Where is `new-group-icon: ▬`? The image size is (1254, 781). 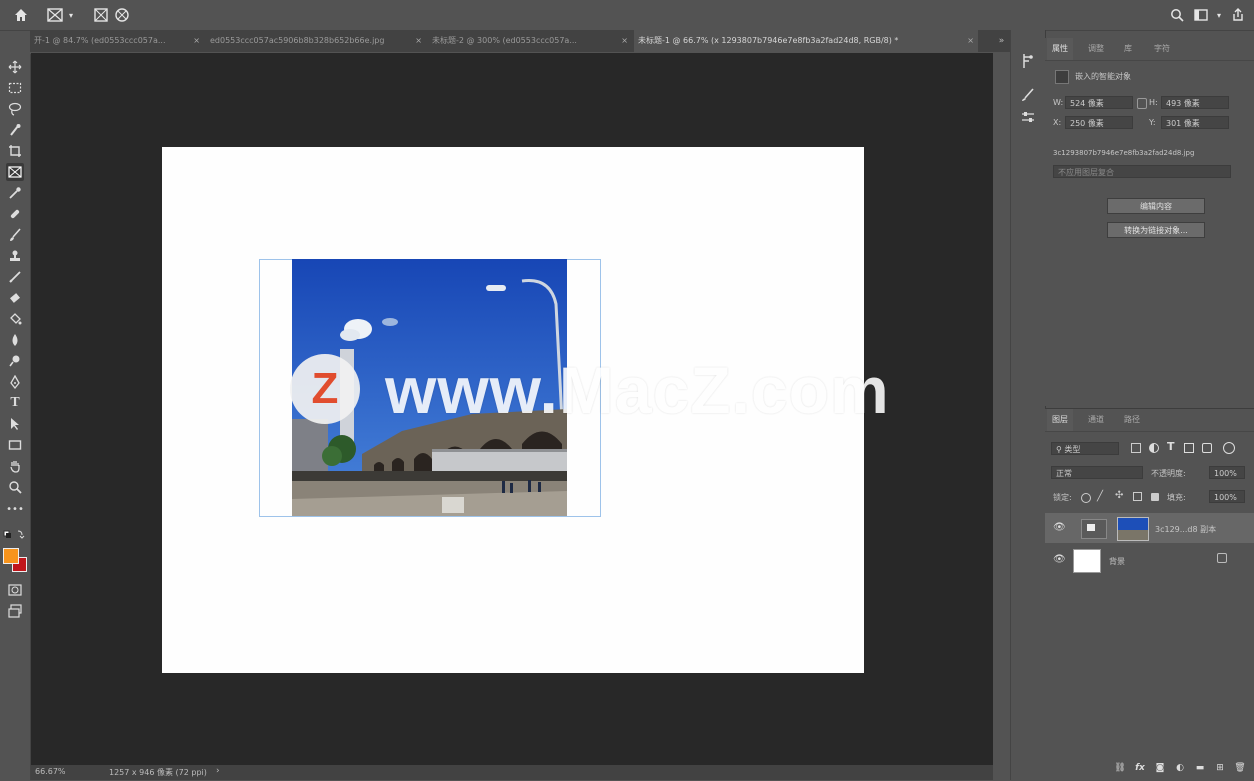 new-group-icon: ▬ is located at coordinates (1200, 768).